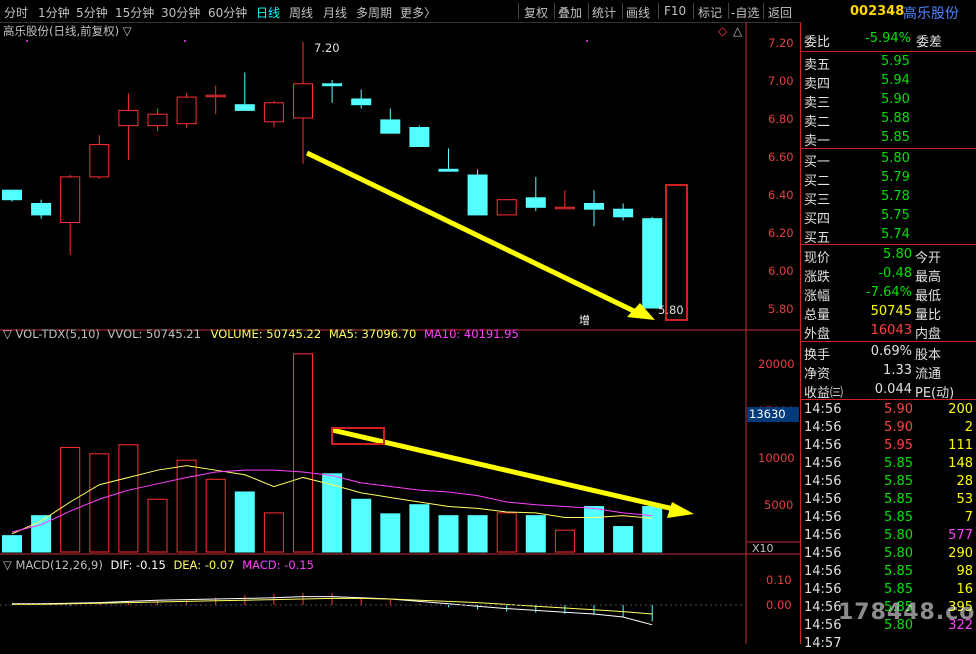  I want to click on y-tick: 6.20, so click(781, 233).